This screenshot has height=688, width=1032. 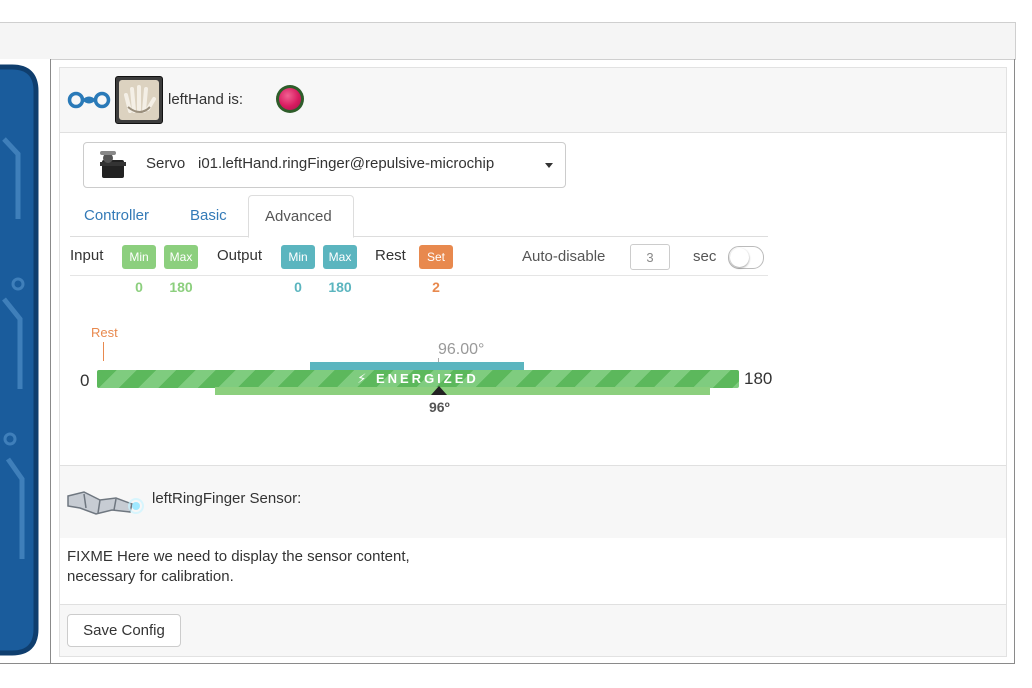 I want to click on sensor-header: leftRingFinger Sensor:, so click(x=533, y=502).